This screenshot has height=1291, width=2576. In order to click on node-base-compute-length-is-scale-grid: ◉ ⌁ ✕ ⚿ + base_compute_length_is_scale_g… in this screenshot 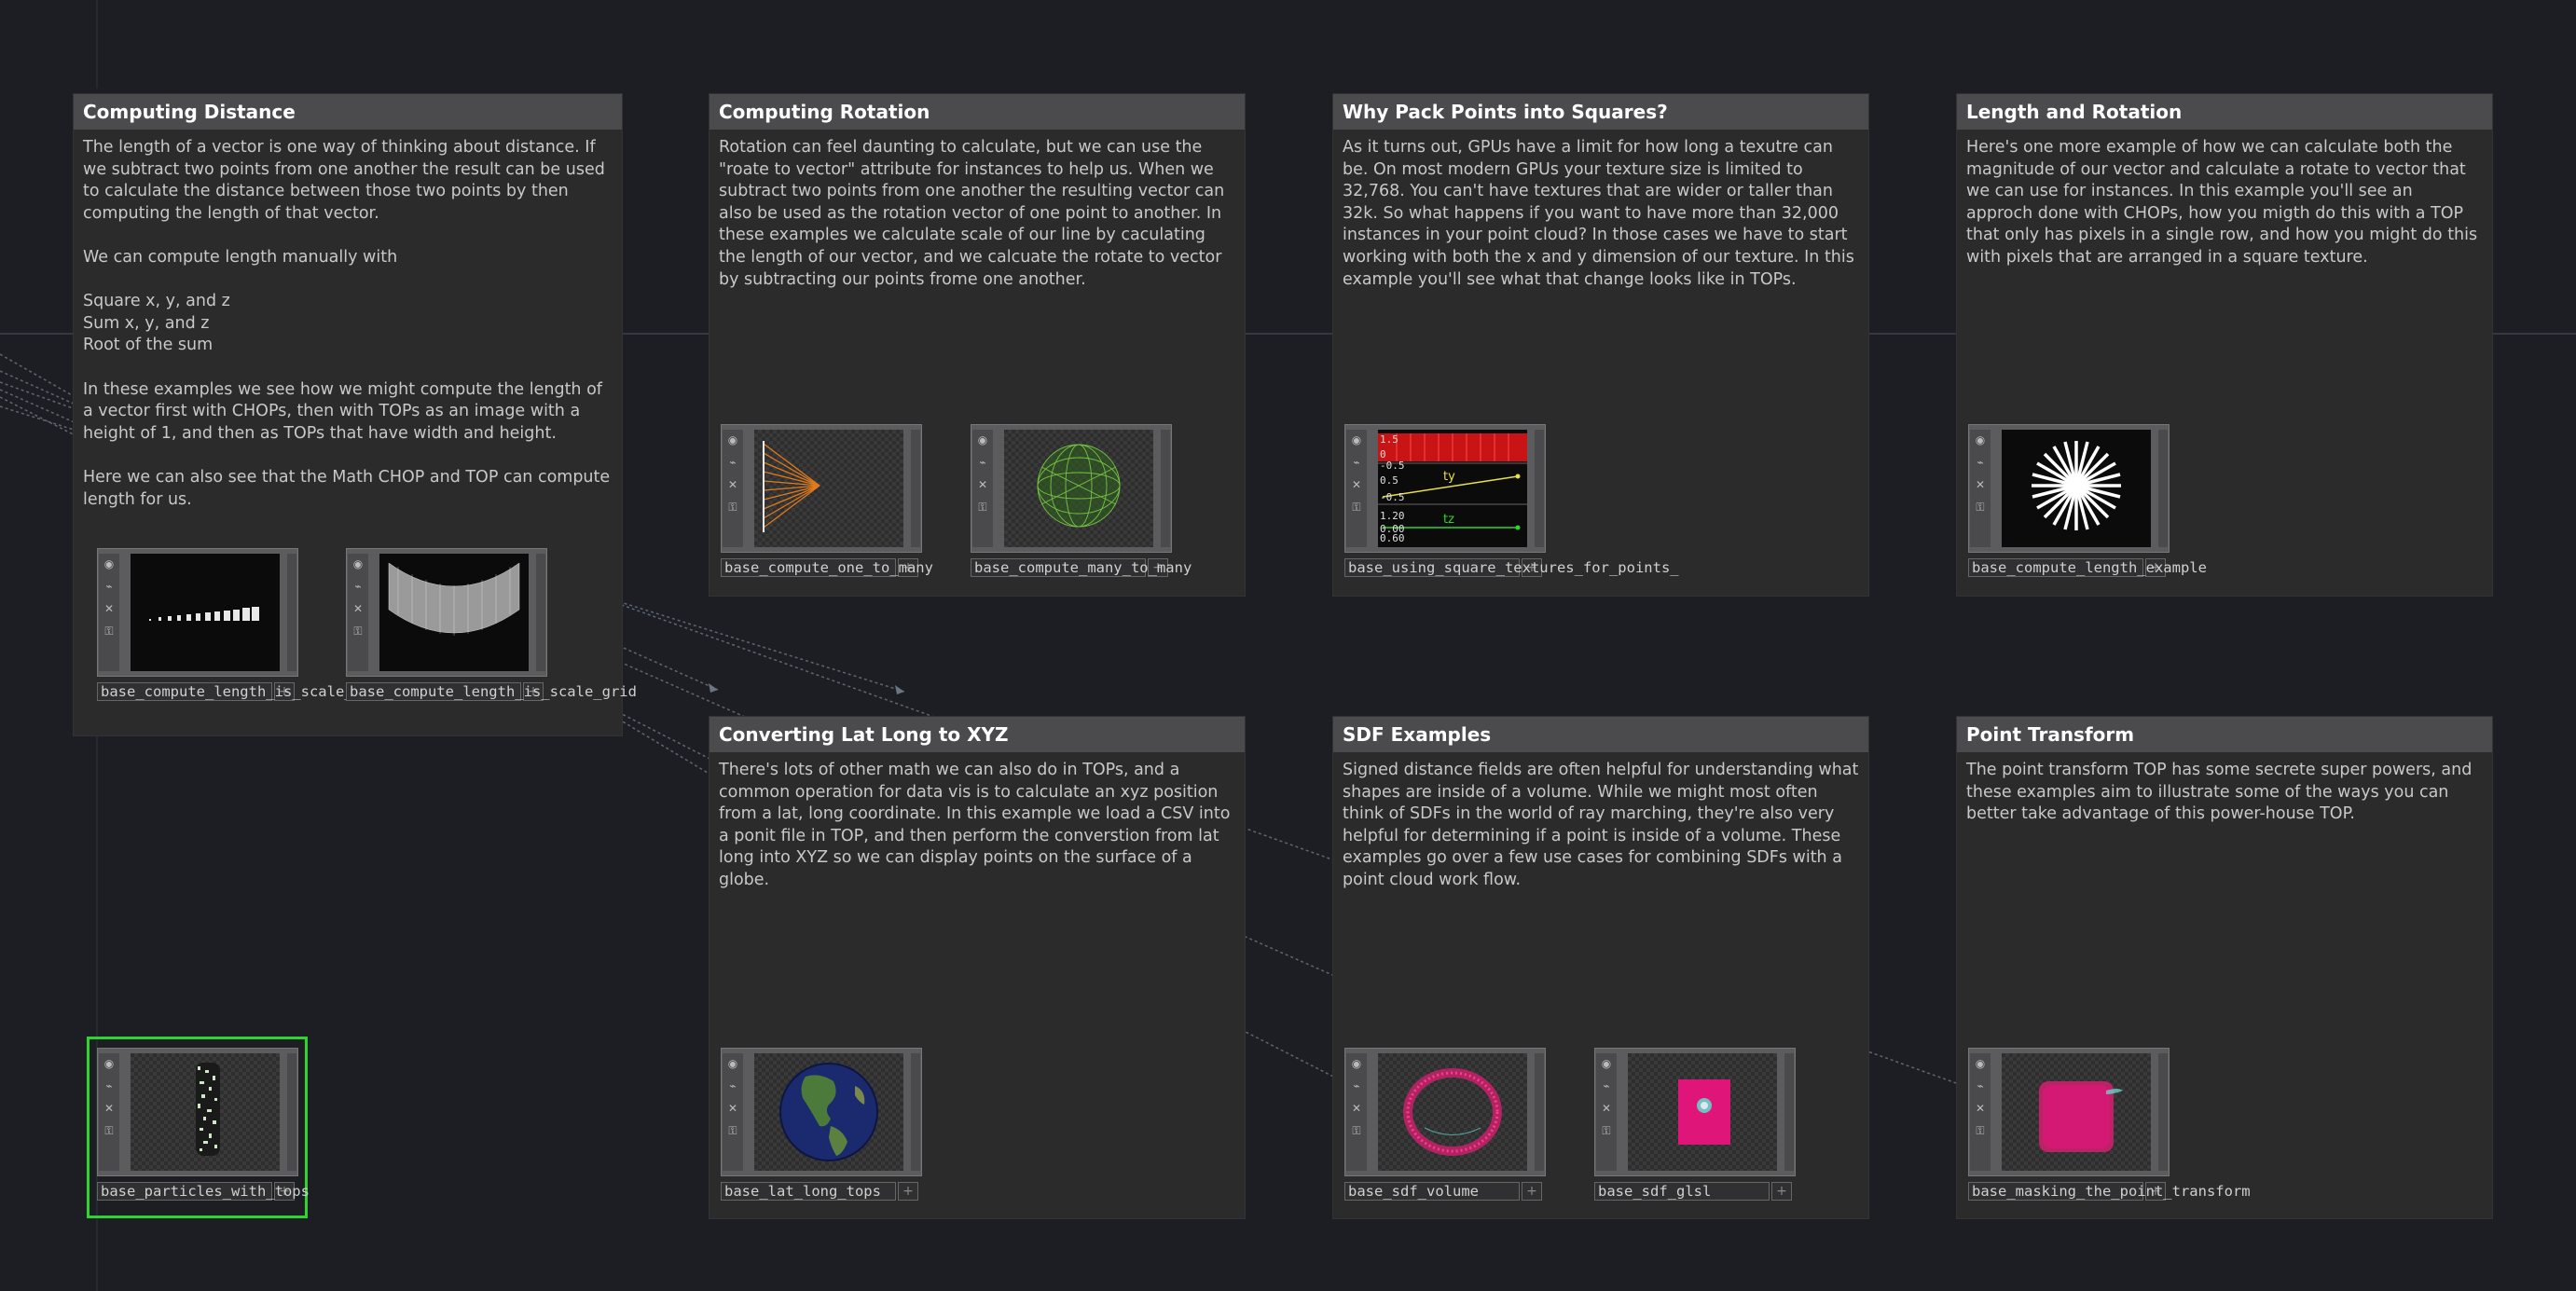, I will do `click(491, 625)`.